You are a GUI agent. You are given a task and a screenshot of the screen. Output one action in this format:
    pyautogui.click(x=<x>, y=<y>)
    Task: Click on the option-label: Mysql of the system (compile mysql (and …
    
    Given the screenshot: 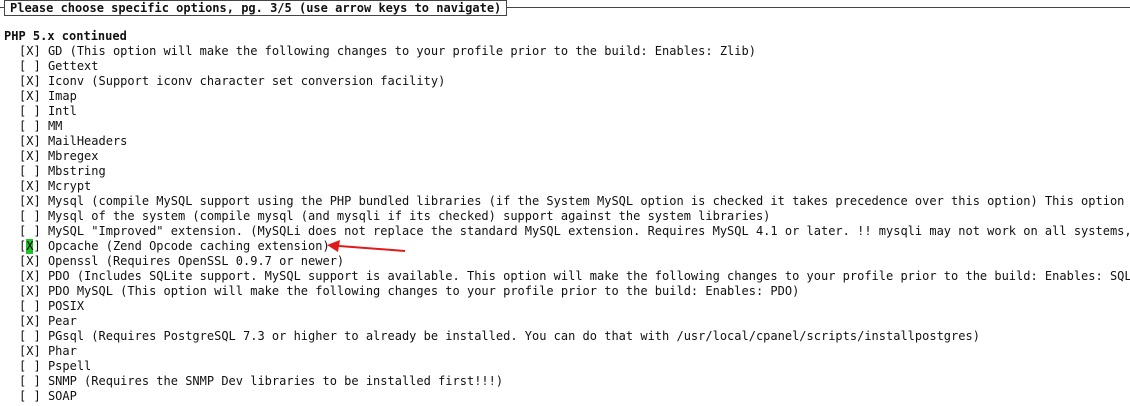 What is the action you would take?
    pyautogui.click(x=409, y=216)
    